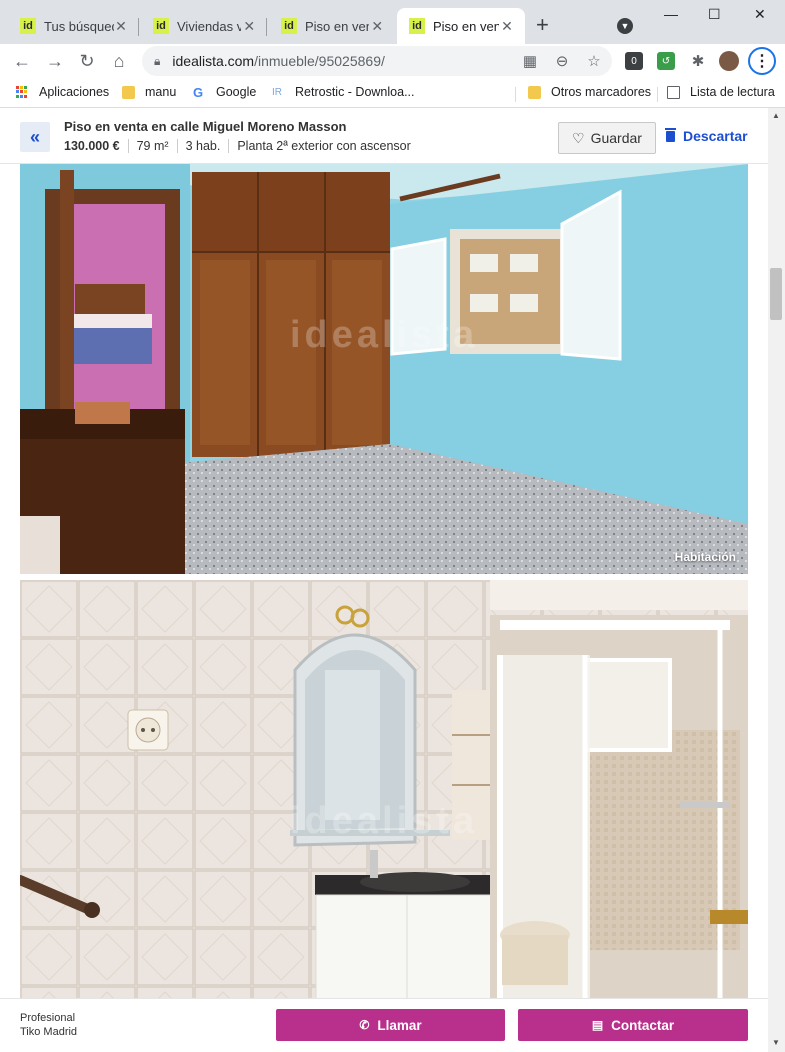  What do you see at coordinates (203, 146) in the screenshot?
I see `listing-rooms: 3 hab.` at bounding box center [203, 146].